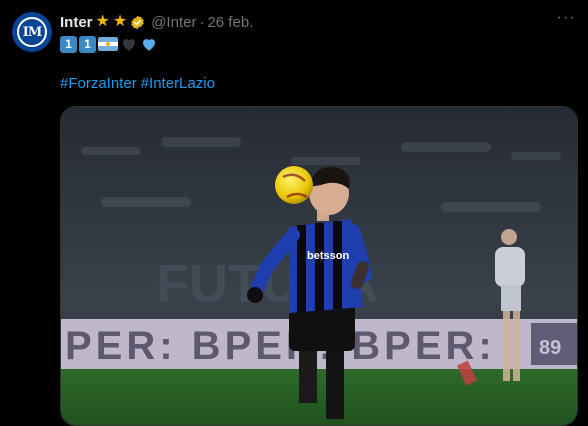 The width and height of the screenshot is (588, 426). What do you see at coordinates (280, 346) in the screenshot?
I see `ad-board-text: PER: BPER: BPER:` at bounding box center [280, 346].